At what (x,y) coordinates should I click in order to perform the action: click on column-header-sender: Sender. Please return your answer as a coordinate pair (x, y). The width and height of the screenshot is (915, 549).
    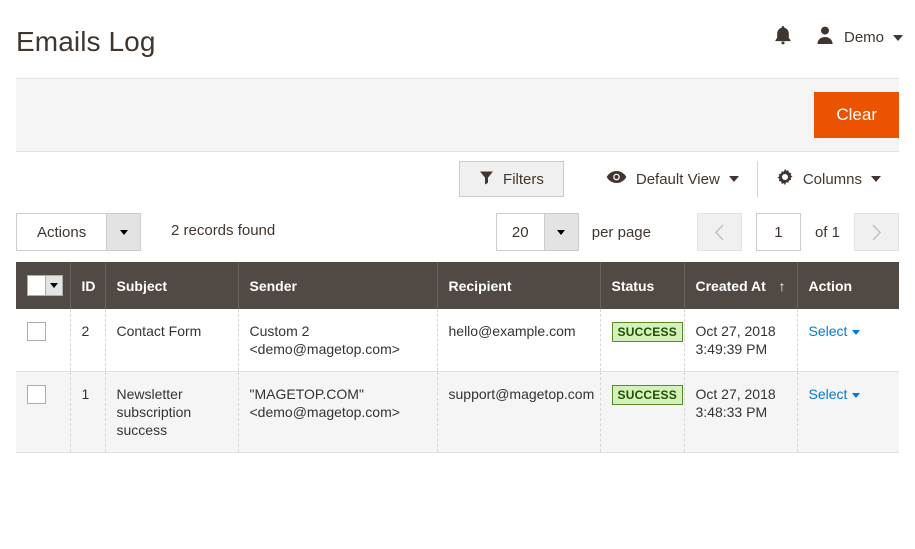
    Looking at the image, I should click on (338, 285).